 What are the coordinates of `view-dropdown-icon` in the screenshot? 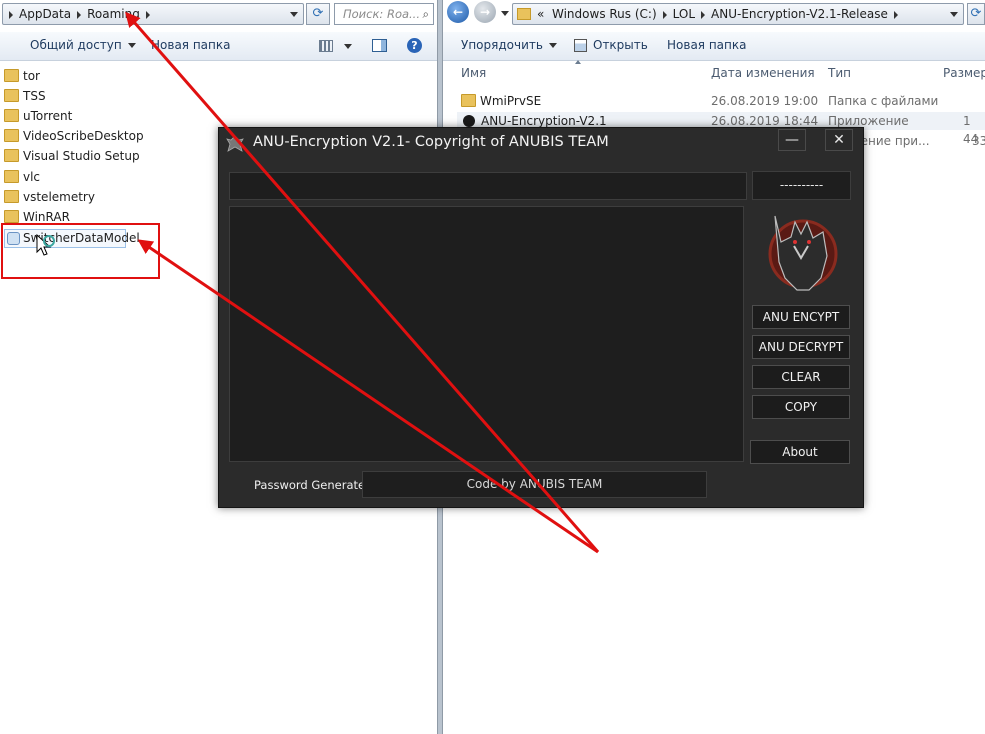 It's located at (348, 46).